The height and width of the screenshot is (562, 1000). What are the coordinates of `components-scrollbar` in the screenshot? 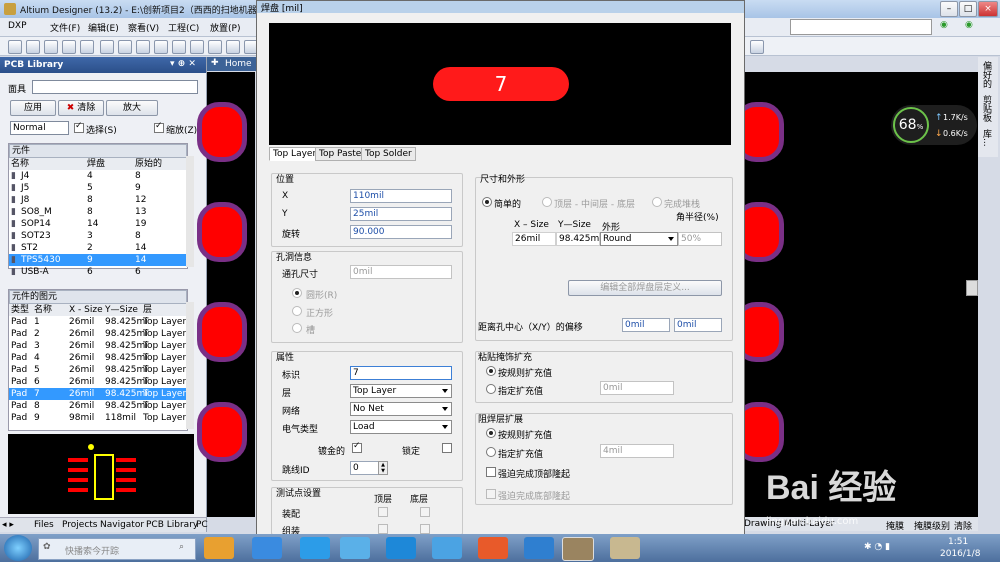 It's located at (190, 211).